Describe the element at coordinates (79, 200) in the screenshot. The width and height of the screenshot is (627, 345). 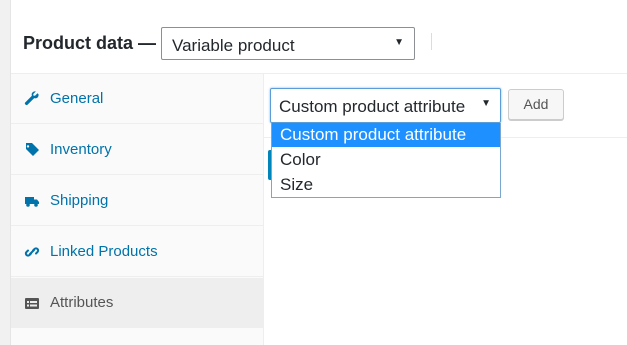
I see `tab-label: Shipping` at that location.